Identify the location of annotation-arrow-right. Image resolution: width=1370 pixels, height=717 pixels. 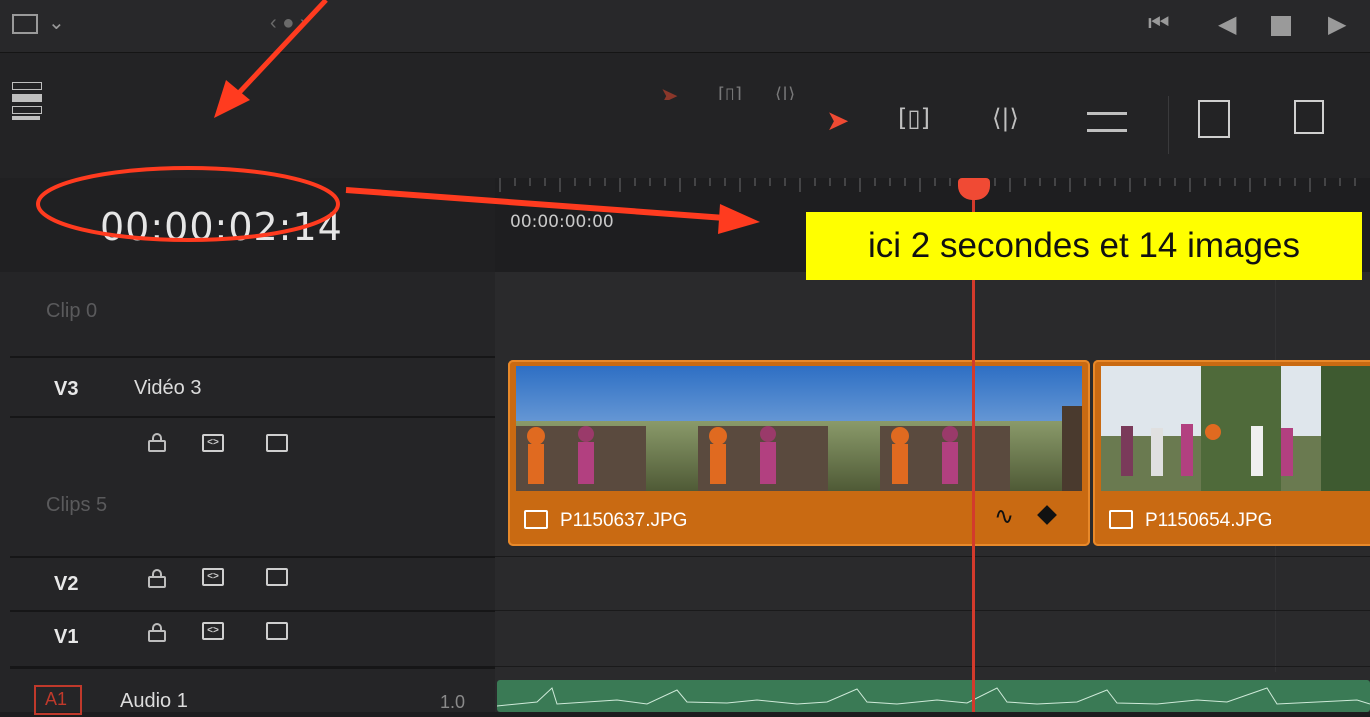
(535, 204).